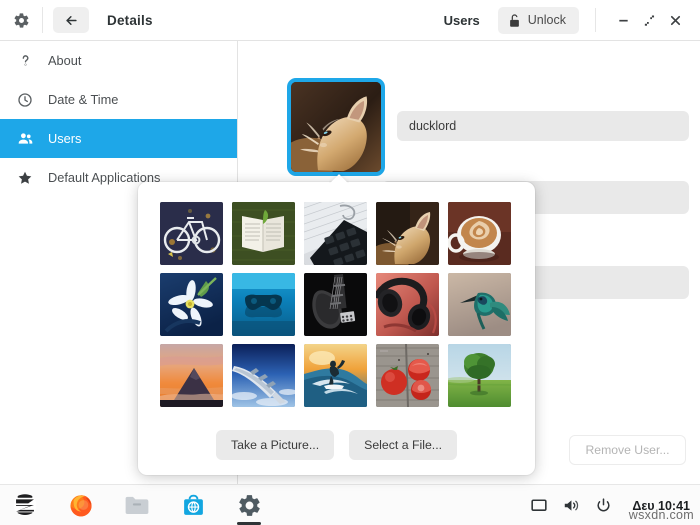 The height and width of the screenshot is (525, 700). I want to click on unlock-button: Unlock, so click(538, 20).